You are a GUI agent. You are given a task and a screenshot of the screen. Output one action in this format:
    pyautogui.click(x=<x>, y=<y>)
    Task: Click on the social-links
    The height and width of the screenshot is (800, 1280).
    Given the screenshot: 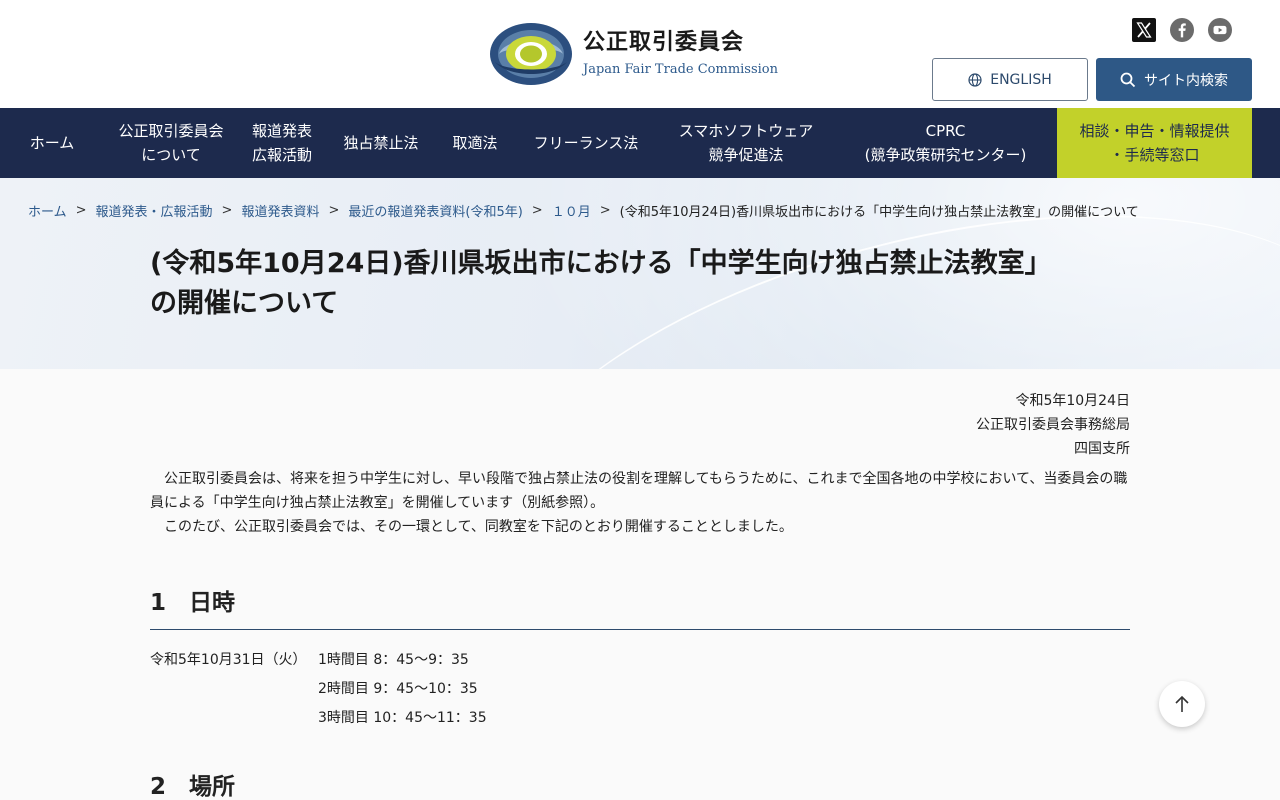 What is the action you would take?
    pyautogui.click(x=1182, y=30)
    